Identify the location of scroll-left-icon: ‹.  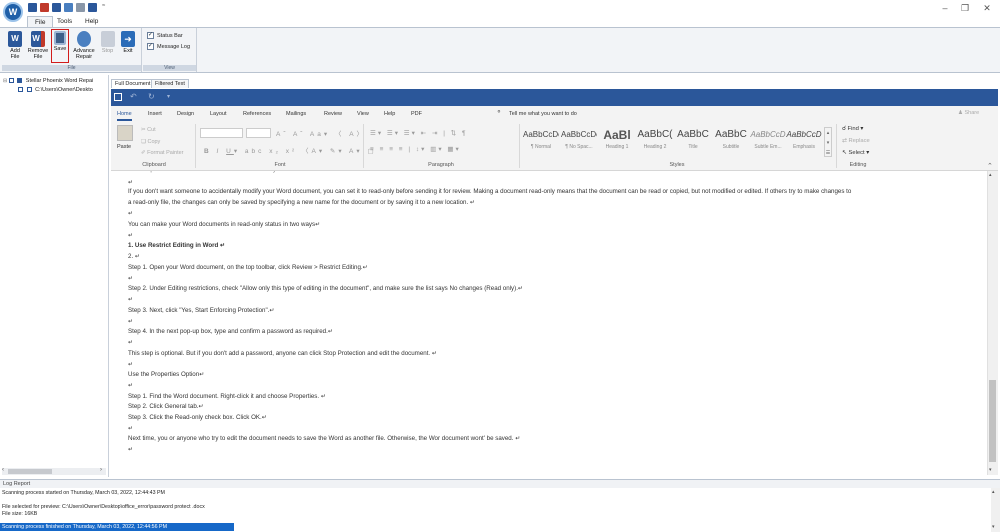
(3, 470).